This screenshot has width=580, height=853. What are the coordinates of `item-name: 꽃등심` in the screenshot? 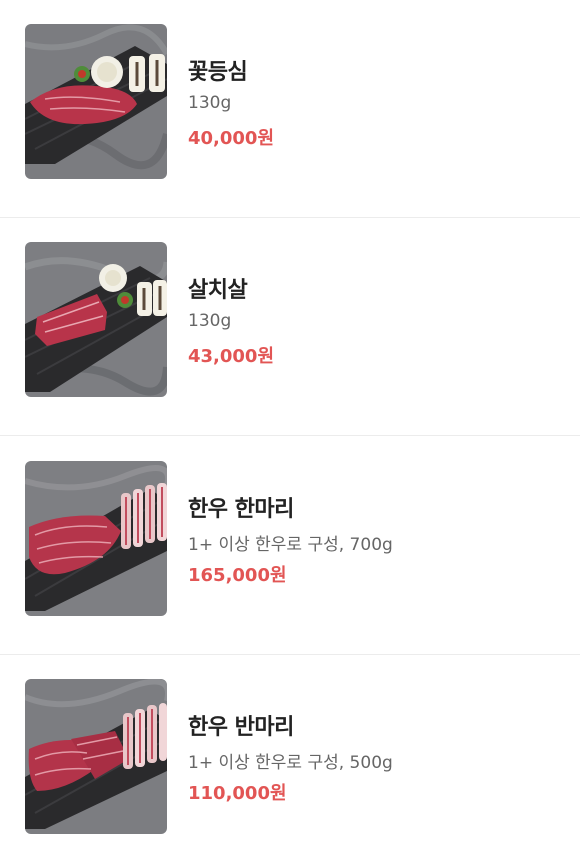 It's located at (218, 72).